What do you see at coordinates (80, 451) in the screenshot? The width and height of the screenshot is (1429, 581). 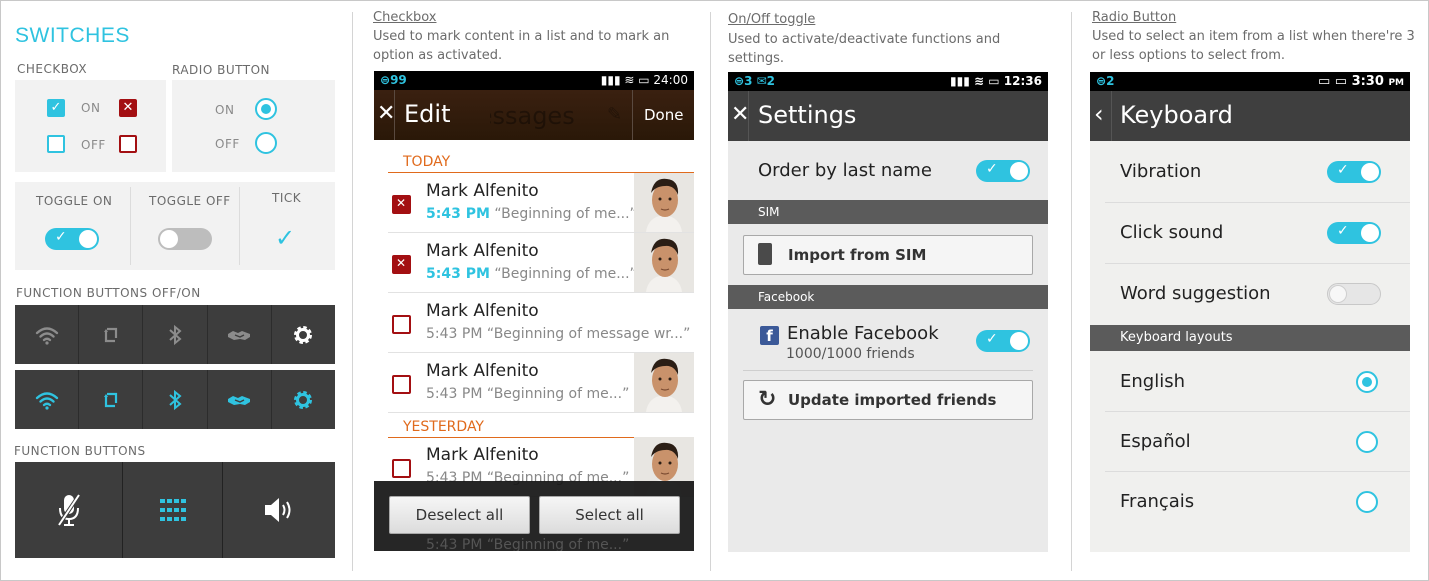 I see `function-buttons-caption: FUNCTION BUTTONS` at bounding box center [80, 451].